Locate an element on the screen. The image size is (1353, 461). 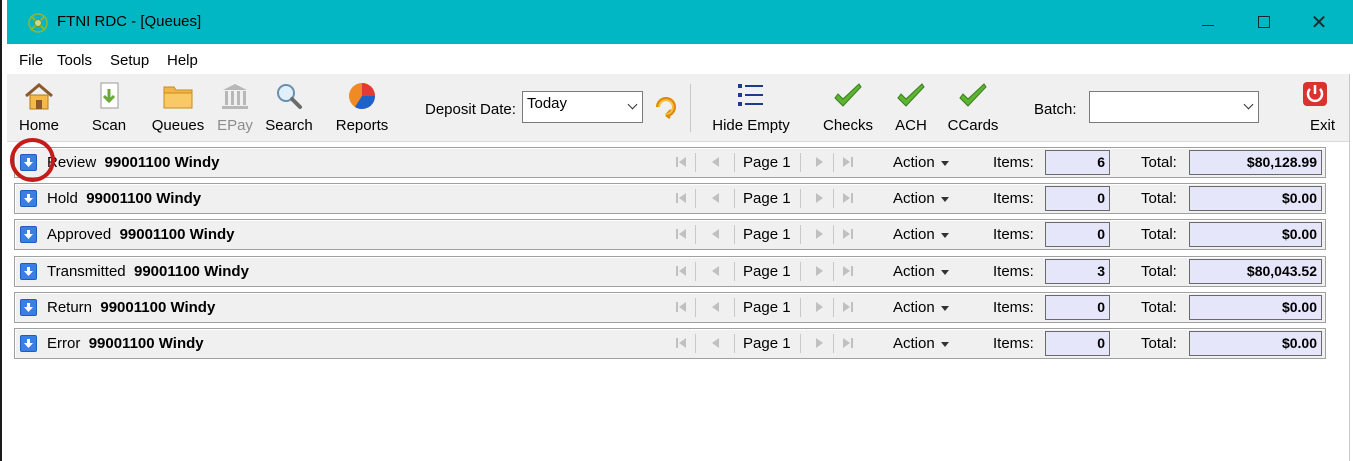
app-logo-icon is located at coordinates (38, 23).